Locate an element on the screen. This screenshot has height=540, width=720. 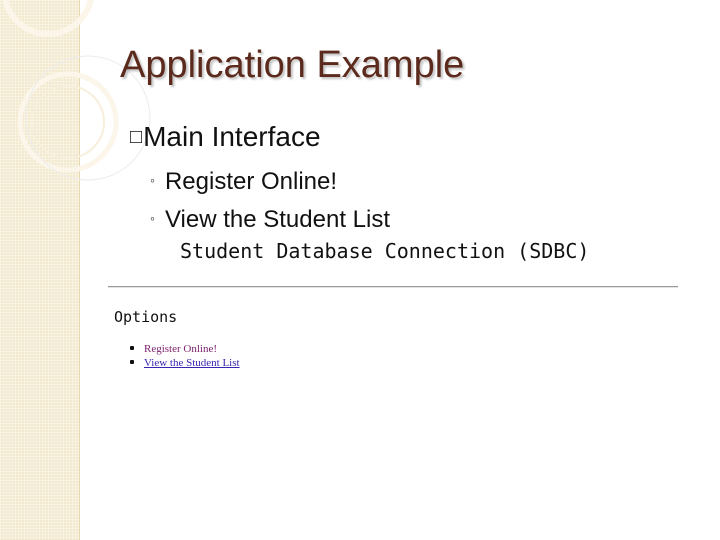
sub-bullet-label: Register Online! is located at coordinates (251, 181).